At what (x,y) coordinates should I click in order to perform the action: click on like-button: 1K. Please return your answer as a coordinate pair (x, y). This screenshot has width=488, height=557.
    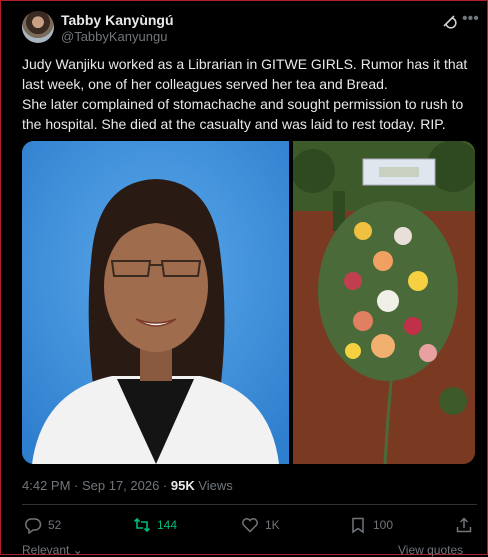
    Looking at the image, I should click on (260, 525).